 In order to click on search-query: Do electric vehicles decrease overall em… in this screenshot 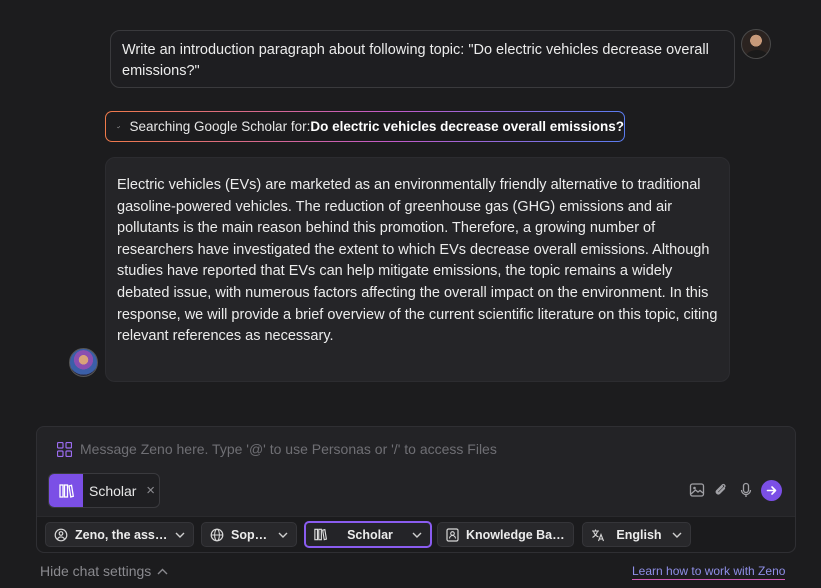, I will do `click(467, 126)`.